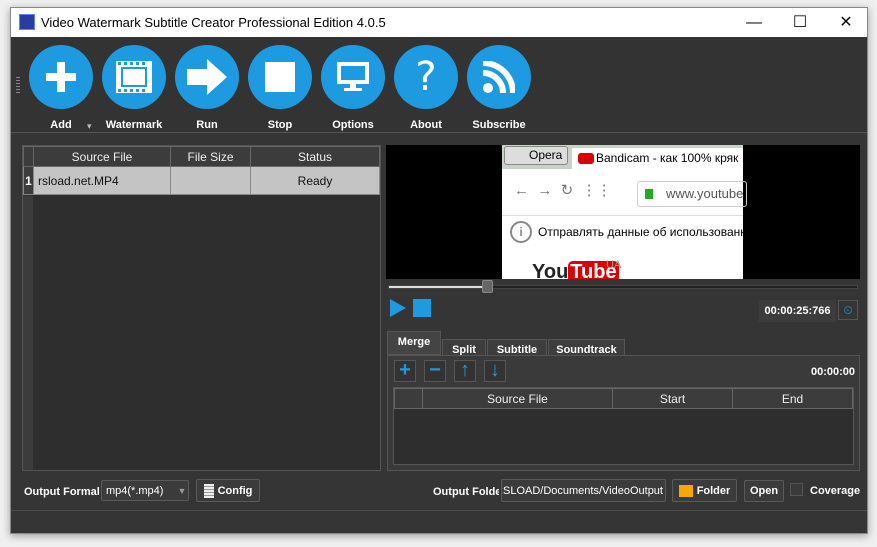 This screenshot has width=877, height=547. I want to click on notice-text: Отправлять данные об использованн, so click(642, 232).